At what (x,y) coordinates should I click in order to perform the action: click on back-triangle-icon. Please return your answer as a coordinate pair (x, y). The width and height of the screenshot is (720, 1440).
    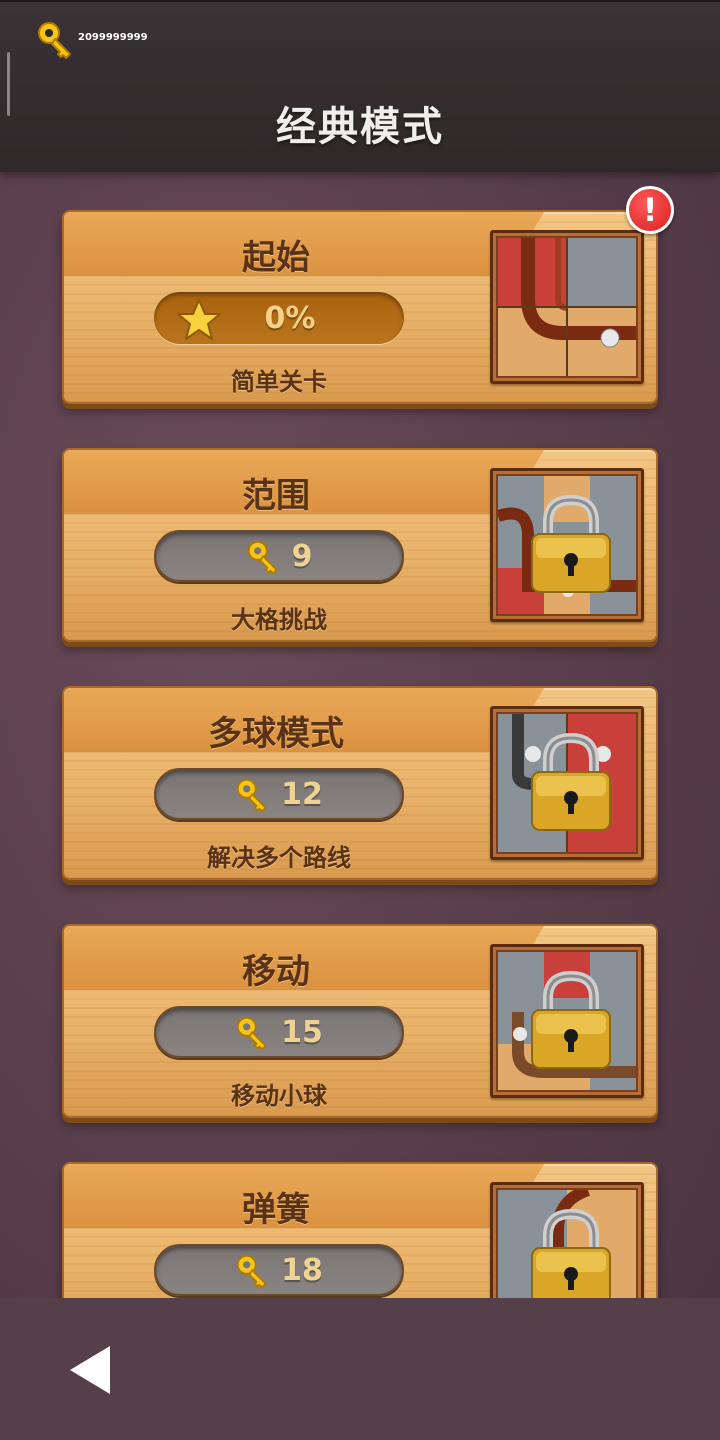
    Looking at the image, I should click on (90, 1370).